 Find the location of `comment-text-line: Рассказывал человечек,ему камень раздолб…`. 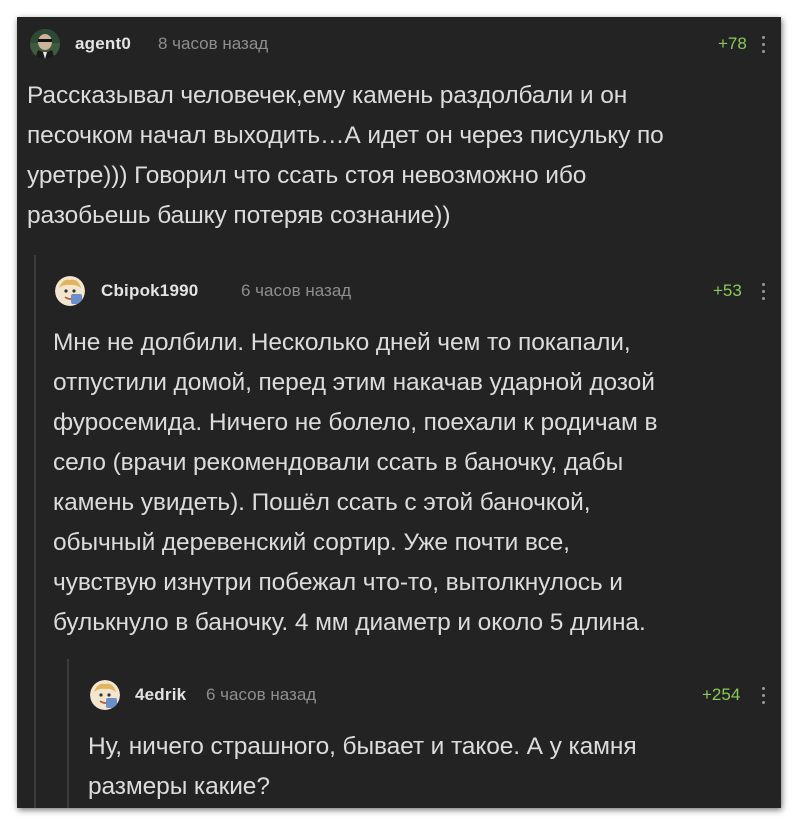

comment-text-line: Рассказывал человечек,ему камень раздолб… is located at coordinates (327, 95).